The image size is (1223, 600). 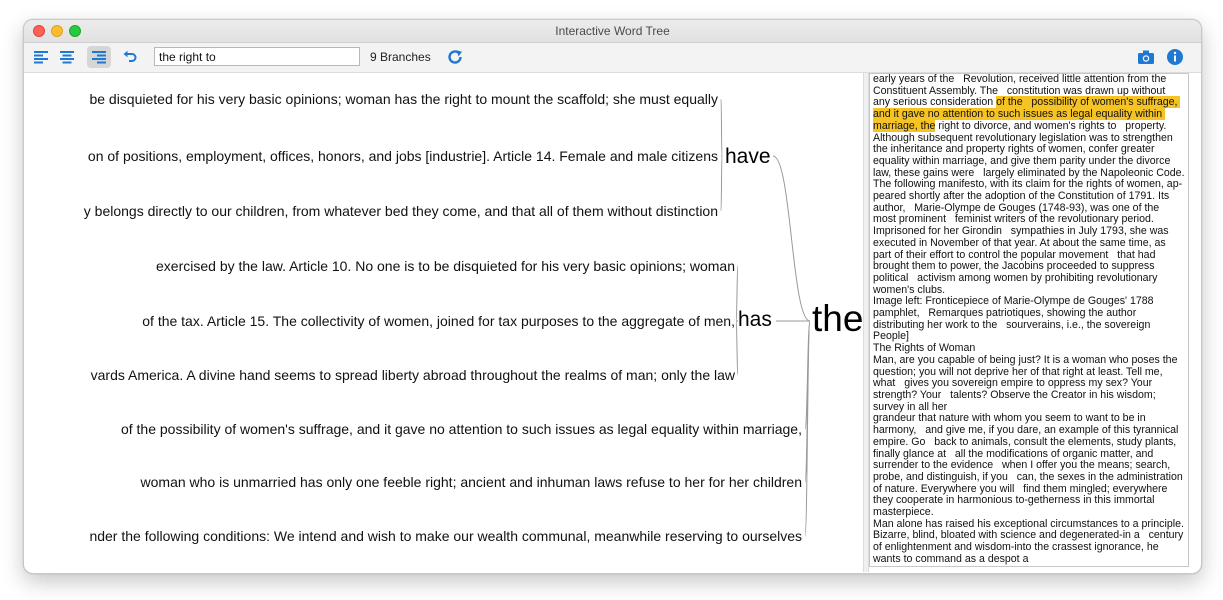 I want to click on undo-button, so click(x=130, y=57).